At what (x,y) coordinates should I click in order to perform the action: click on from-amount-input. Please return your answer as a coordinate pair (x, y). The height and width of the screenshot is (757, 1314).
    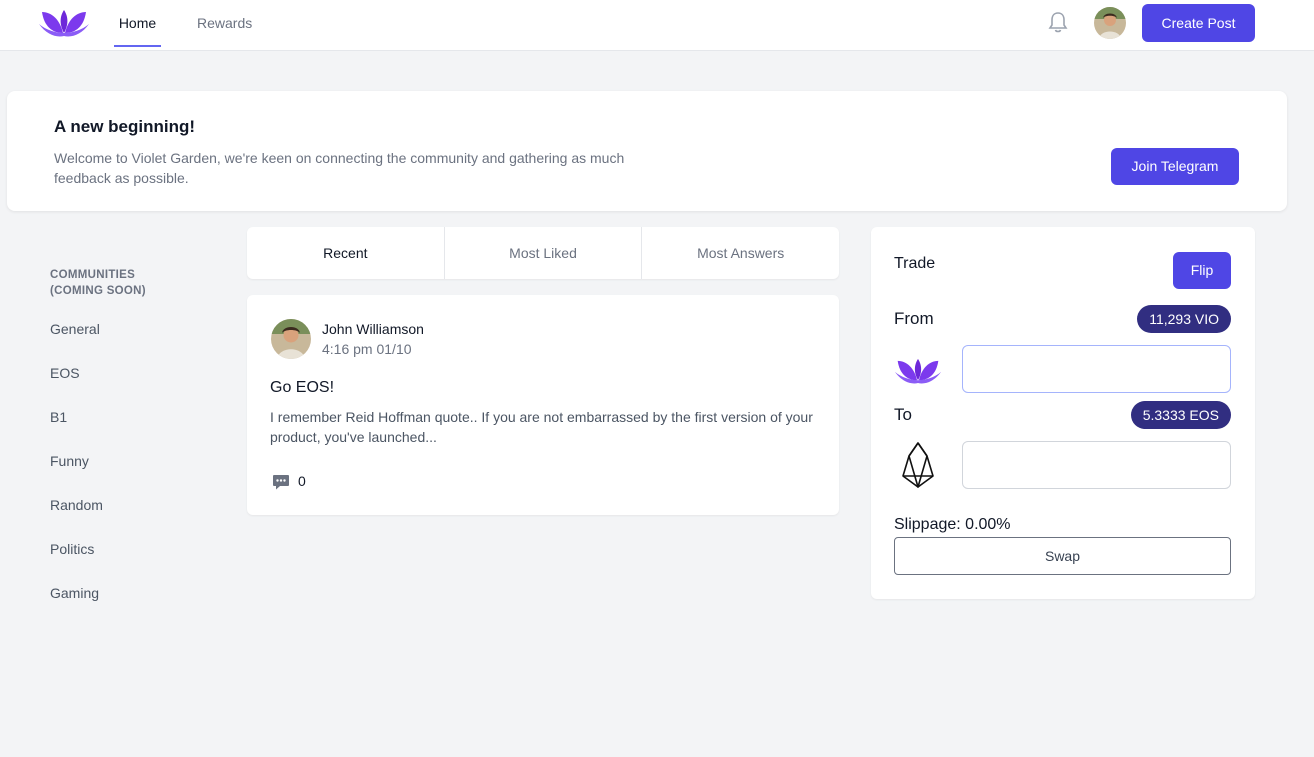
    Looking at the image, I should click on (1096, 369).